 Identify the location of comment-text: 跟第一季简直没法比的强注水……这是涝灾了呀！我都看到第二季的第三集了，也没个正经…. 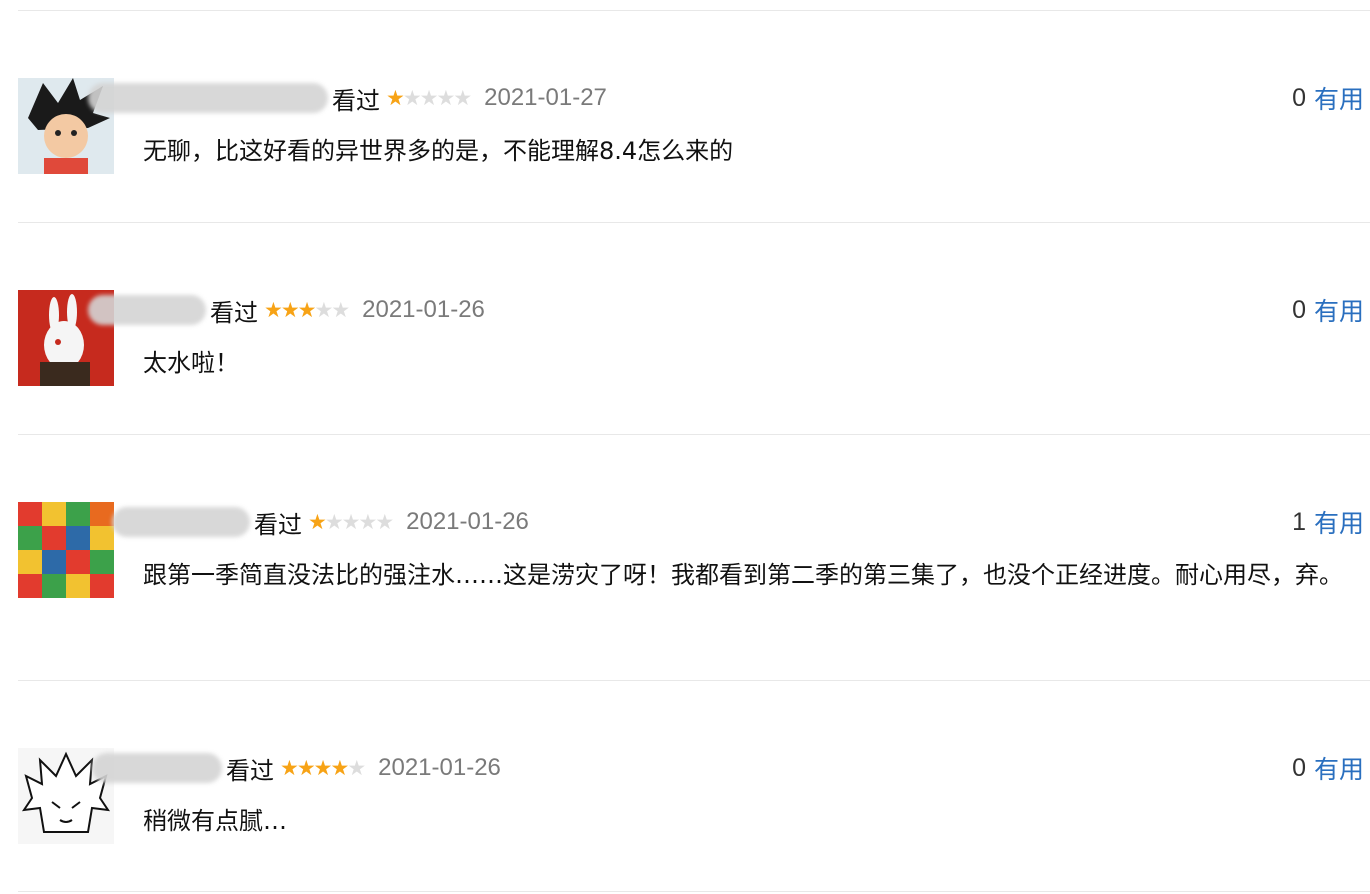
(743, 575).